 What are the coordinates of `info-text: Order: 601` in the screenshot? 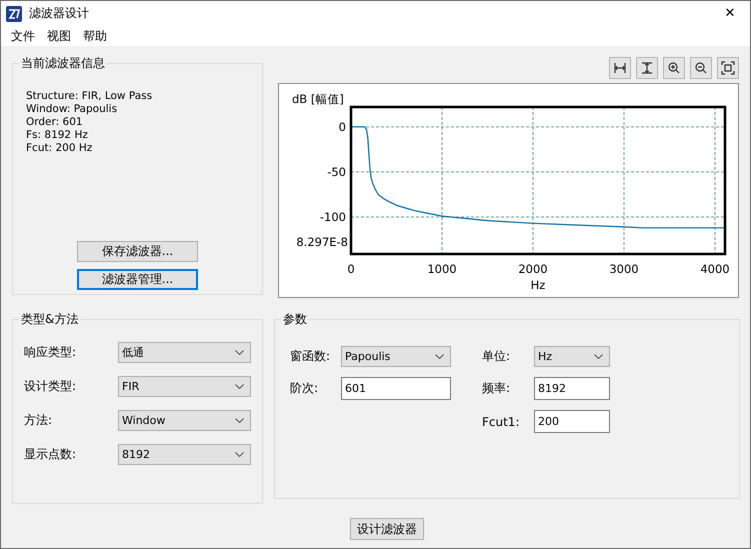 It's located at (55, 122).